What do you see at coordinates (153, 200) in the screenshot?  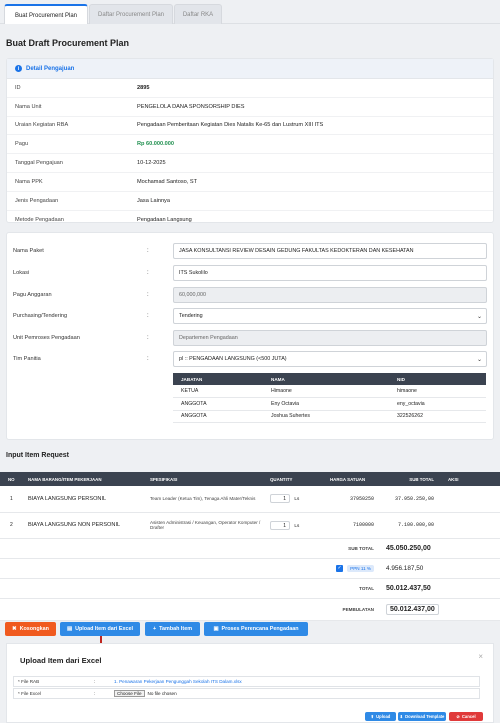 I see `detail-value: Jasa Lainnya` at bounding box center [153, 200].